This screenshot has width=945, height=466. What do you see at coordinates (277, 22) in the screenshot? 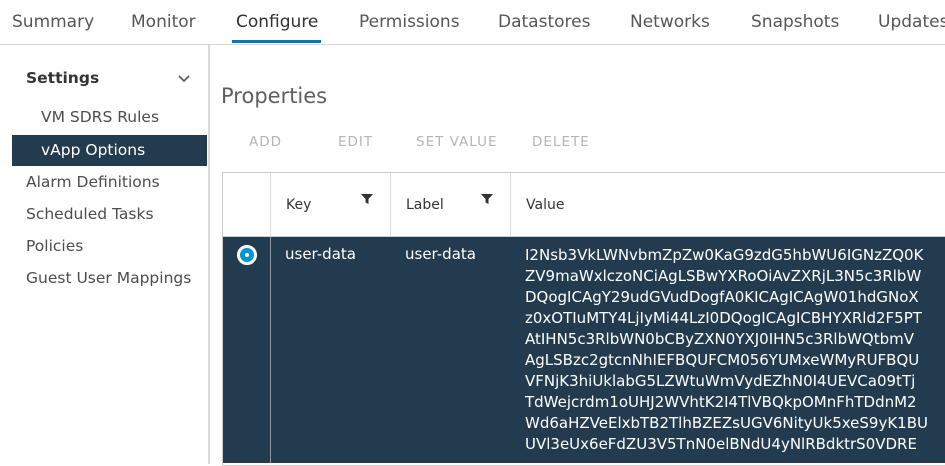
I see `tab-configure: Configure` at bounding box center [277, 22].